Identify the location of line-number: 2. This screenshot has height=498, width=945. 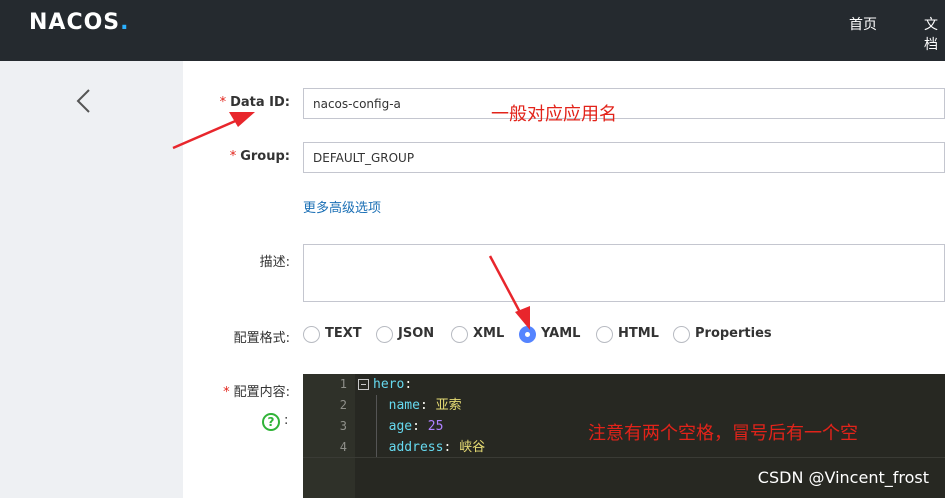
(343, 405).